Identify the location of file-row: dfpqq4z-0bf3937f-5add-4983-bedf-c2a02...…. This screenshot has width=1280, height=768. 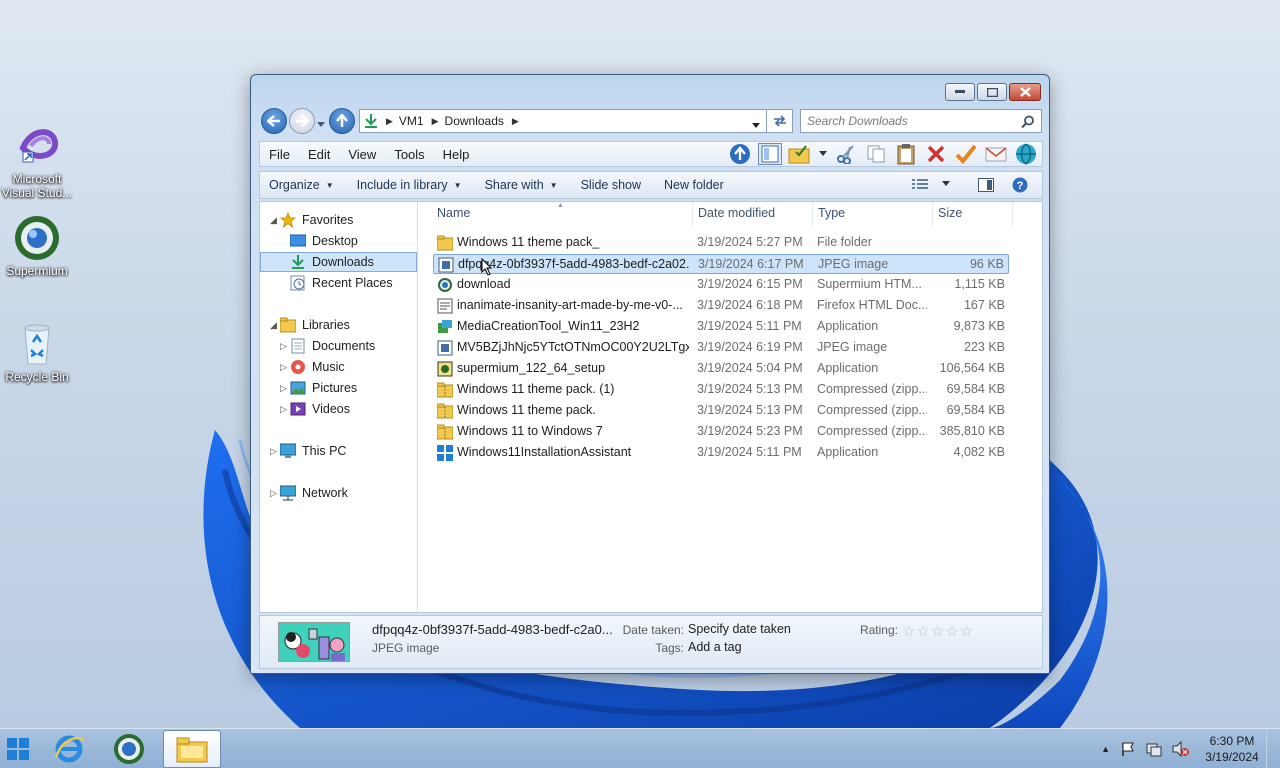
(721, 264).